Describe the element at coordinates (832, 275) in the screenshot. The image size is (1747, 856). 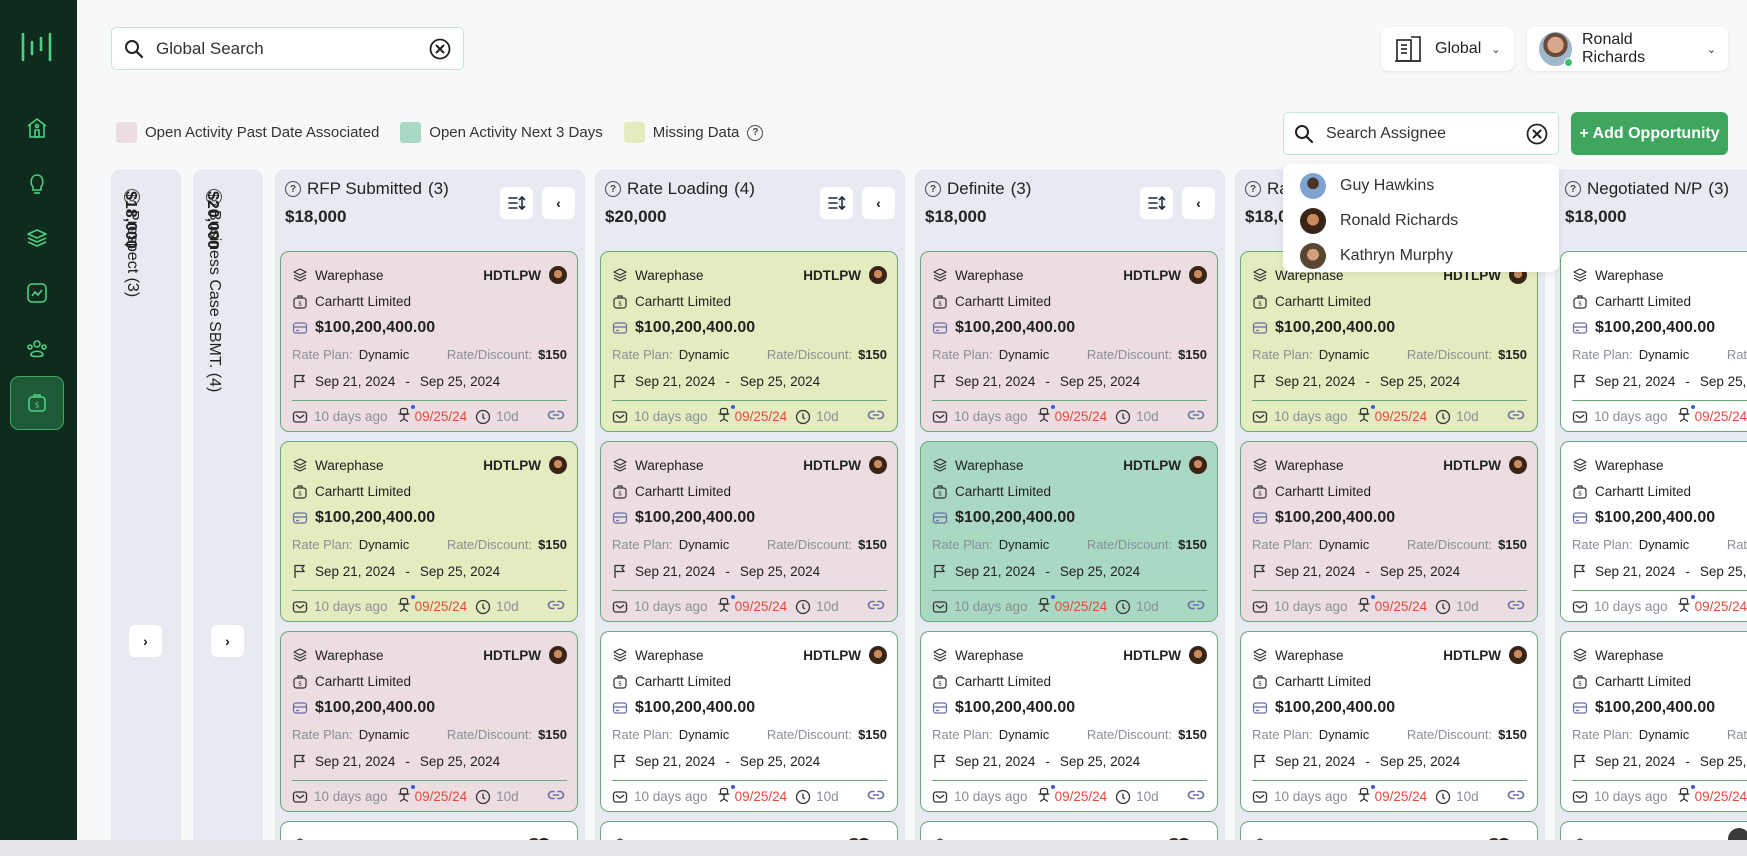
I see `card-code: HDTLPW` at that location.